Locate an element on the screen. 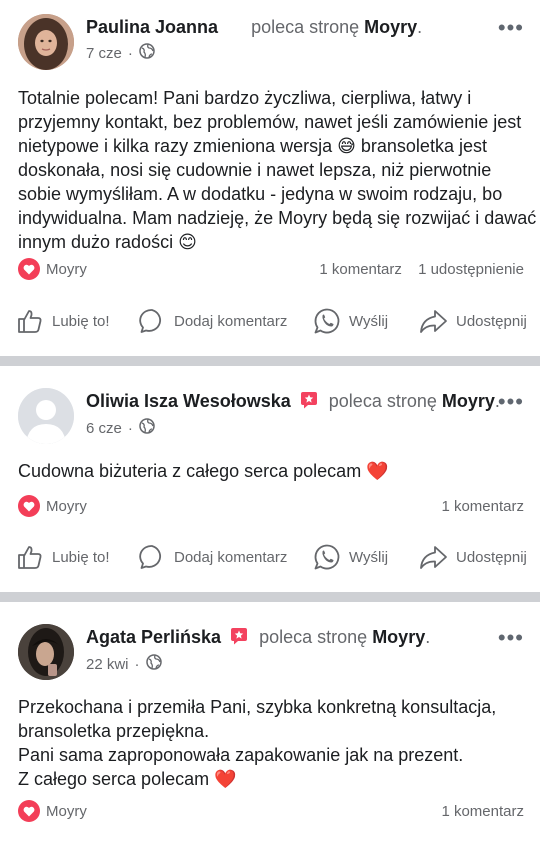 This screenshot has width=540, height=844. post-meta: 7 cze · is located at coordinates (120, 53).